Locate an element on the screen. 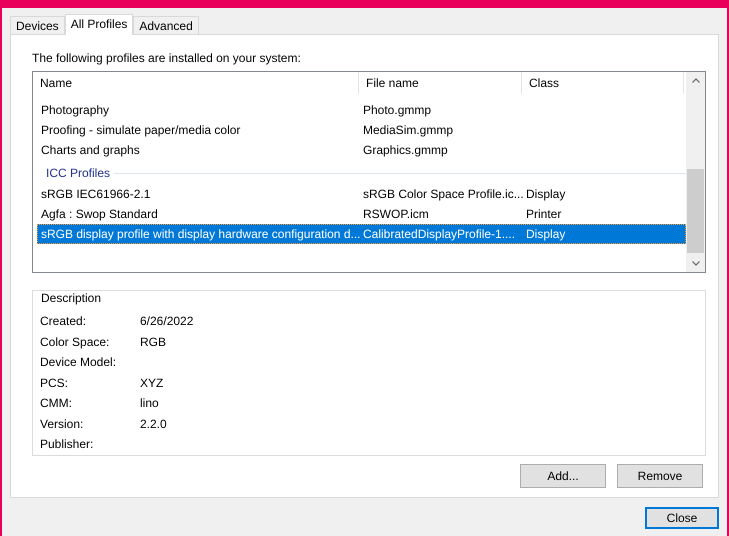  table-cell-text: MediaSim.gmmp is located at coordinates (408, 130).